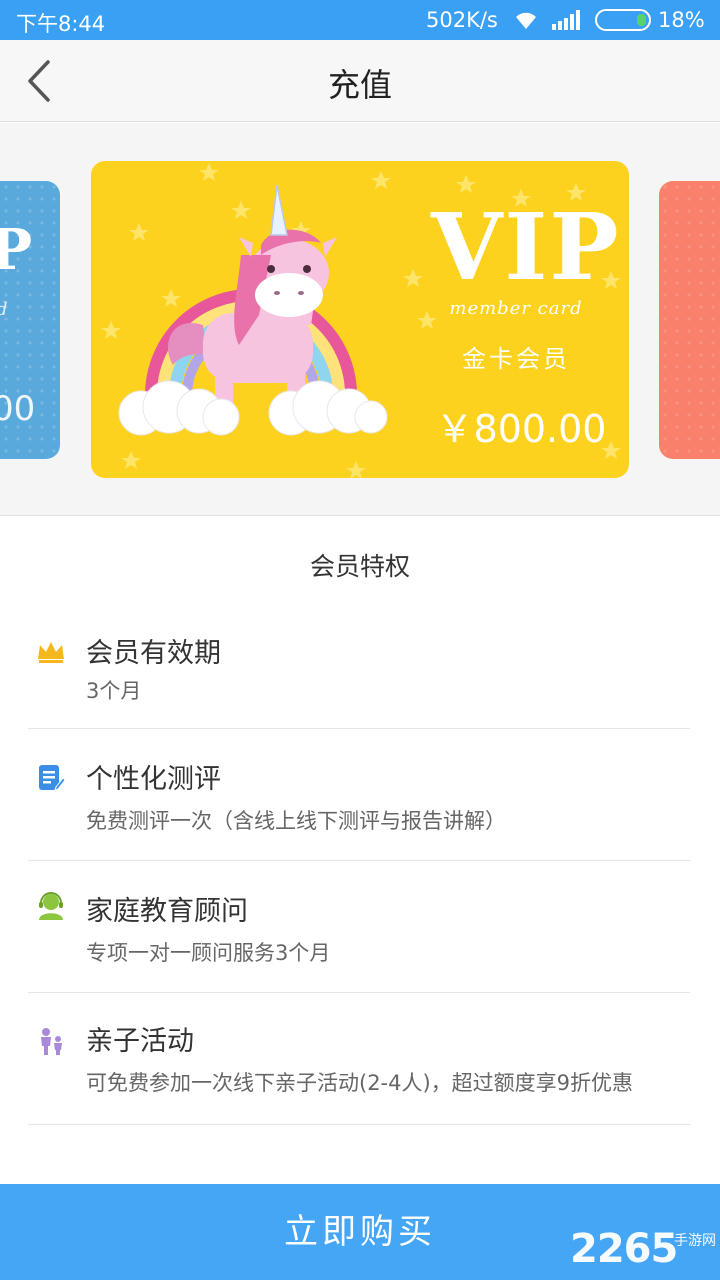  Describe the element at coordinates (359, 795) in the screenshot. I see `privilege-item-assessment: 个性化测评 免费测评一次（含线上线下测评与报告讲解）` at that location.